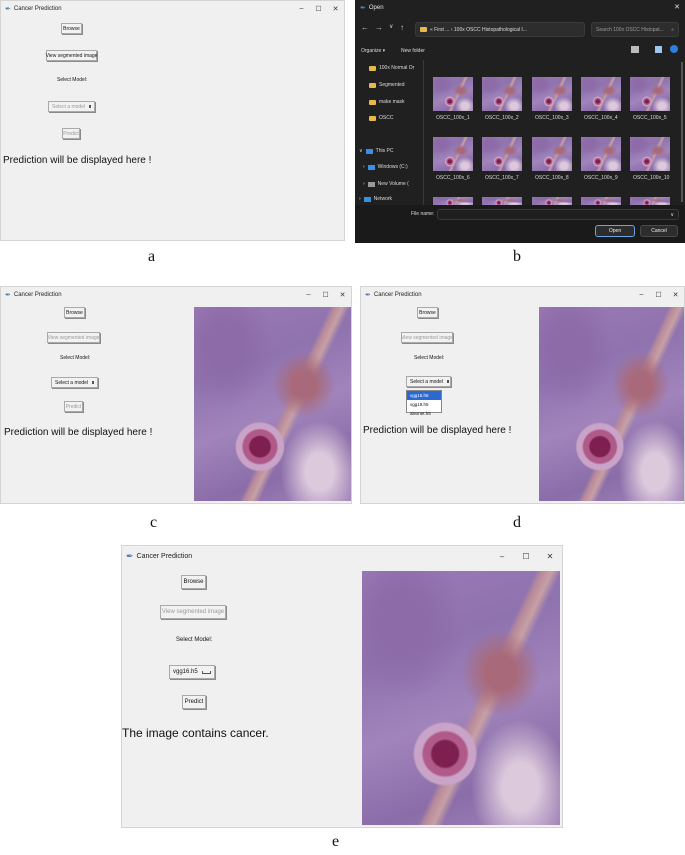 This screenshot has width=685, height=855. Describe the element at coordinates (424, 413) in the screenshot. I see `model-option: alexnet.h5` at that location.